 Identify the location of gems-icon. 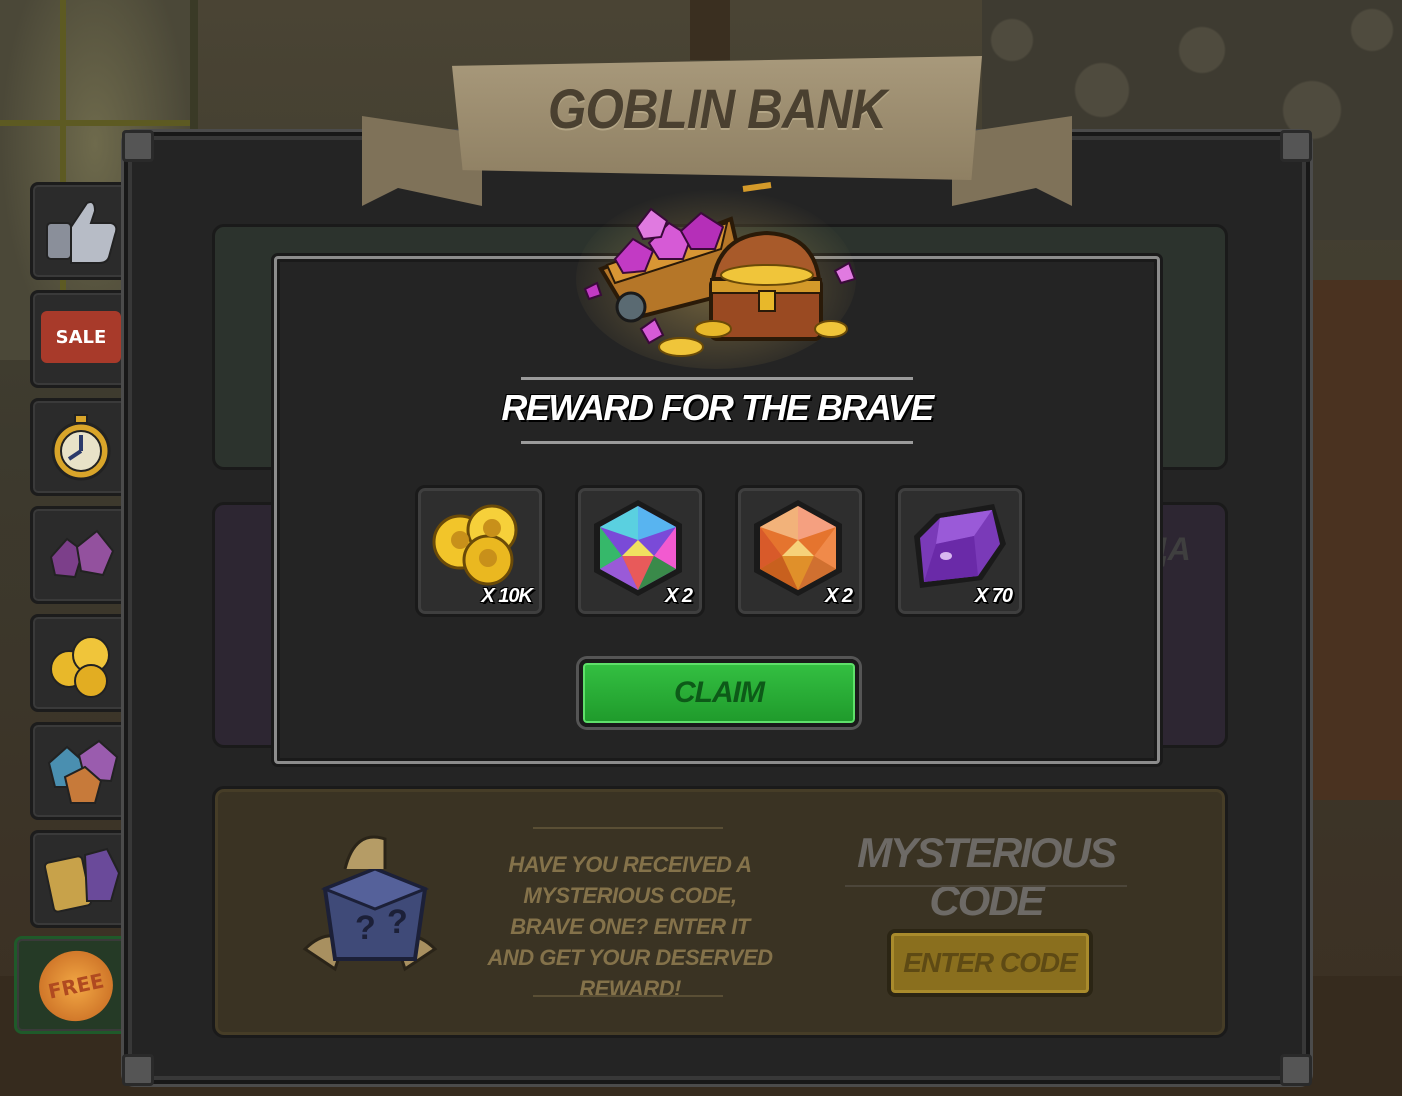
(82, 554).